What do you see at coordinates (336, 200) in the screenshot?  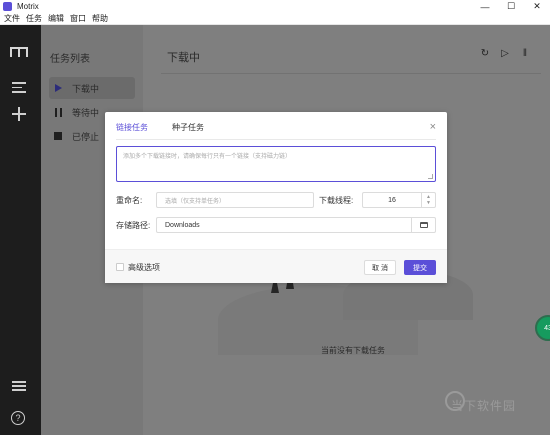 I see `split-label: 下载线程:` at bounding box center [336, 200].